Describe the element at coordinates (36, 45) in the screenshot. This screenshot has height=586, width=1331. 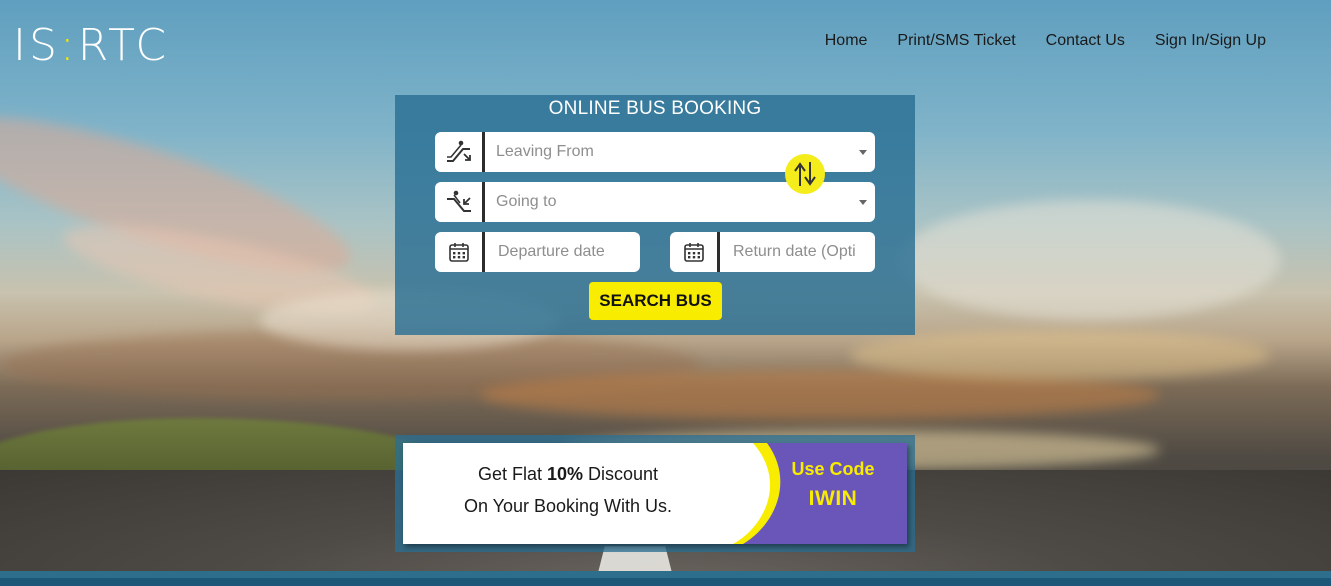
I see `logo-text-a: IS` at that location.